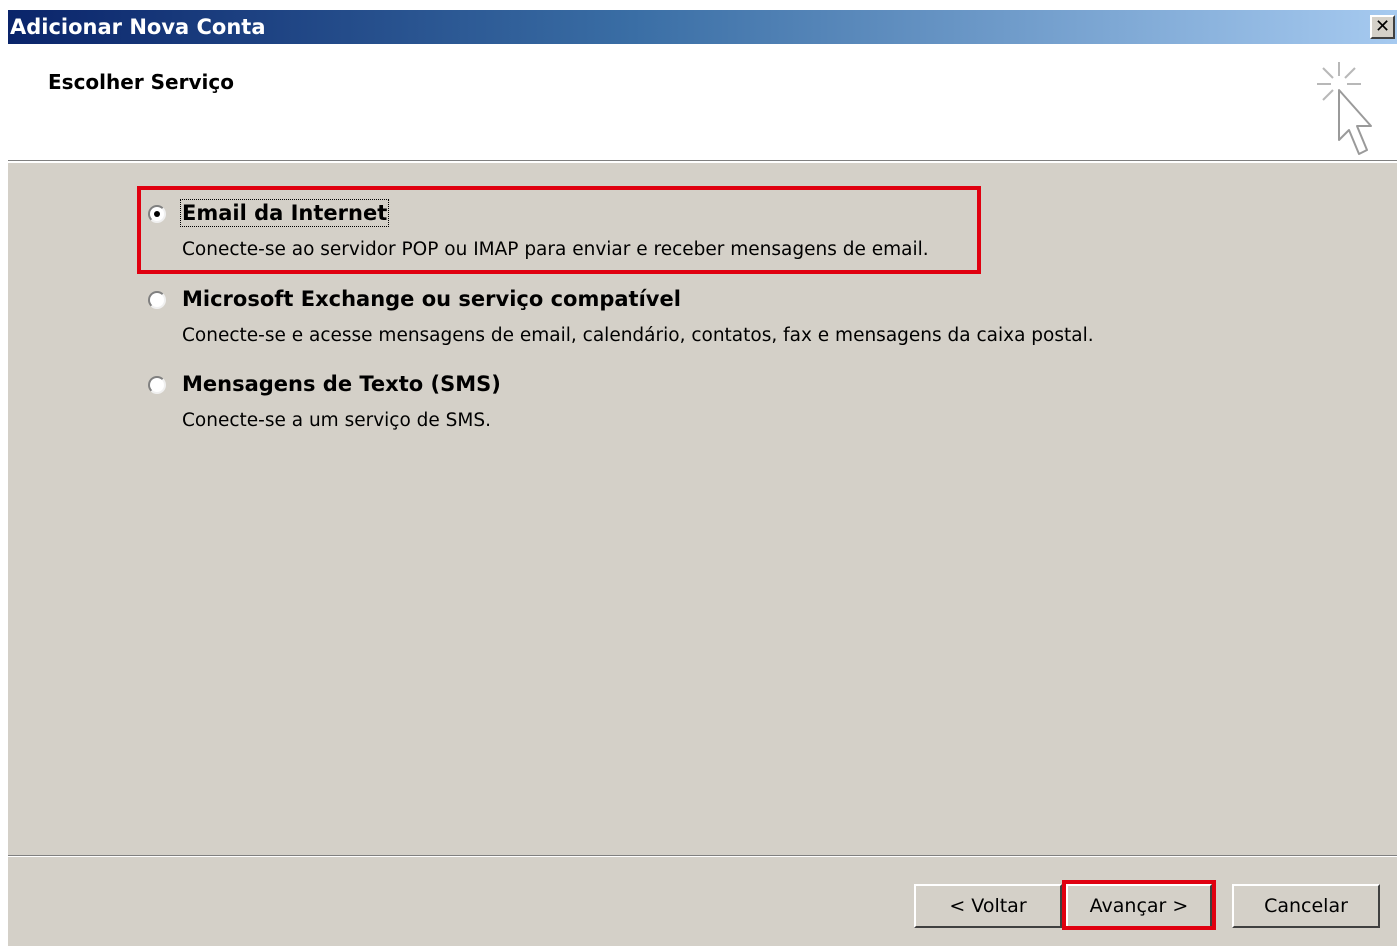 The width and height of the screenshot is (1397, 946). Describe the element at coordinates (431, 299) in the screenshot. I see `option-title: Microsoft Exchange ou serviço compatível` at that location.